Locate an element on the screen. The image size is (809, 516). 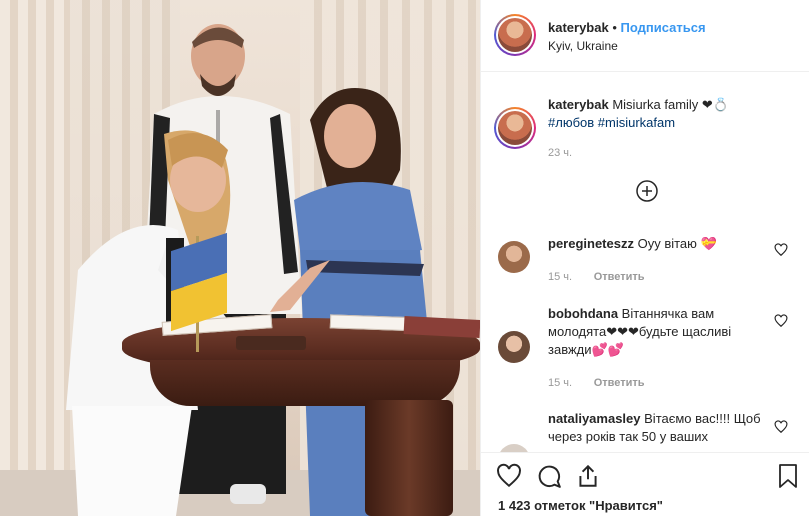
caption-text: Misiurka family ❤💍 is located at coordinates (670, 104).